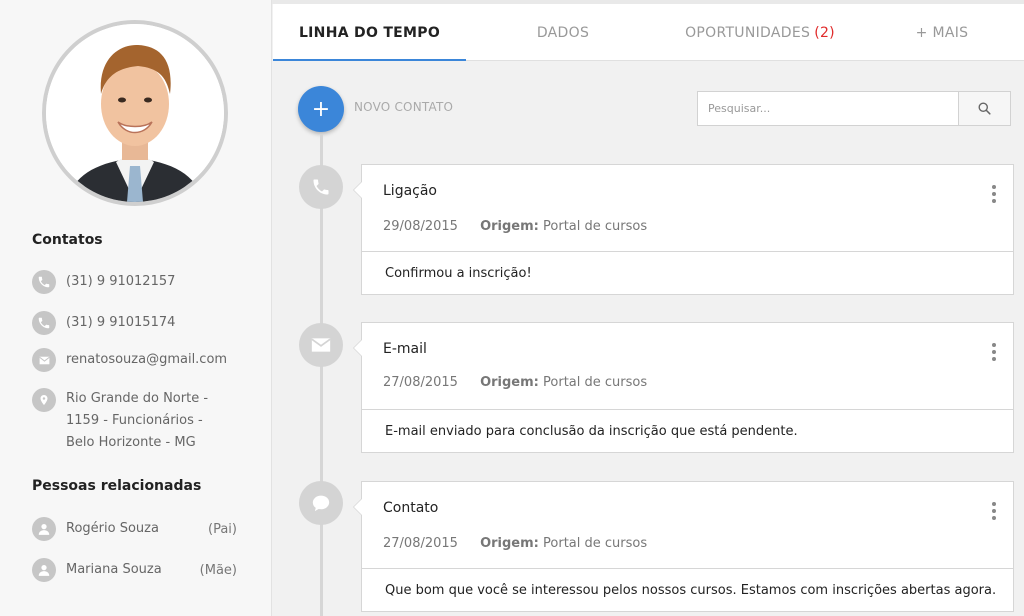 Image resolution: width=1024 pixels, height=616 pixels. I want to click on tab-label: + MAIS, so click(942, 32).